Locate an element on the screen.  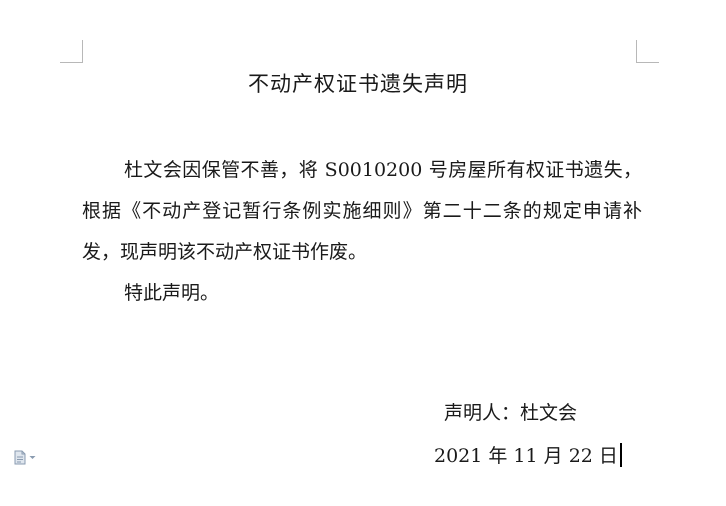
paste-options-button is located at coordinates (25, 457).